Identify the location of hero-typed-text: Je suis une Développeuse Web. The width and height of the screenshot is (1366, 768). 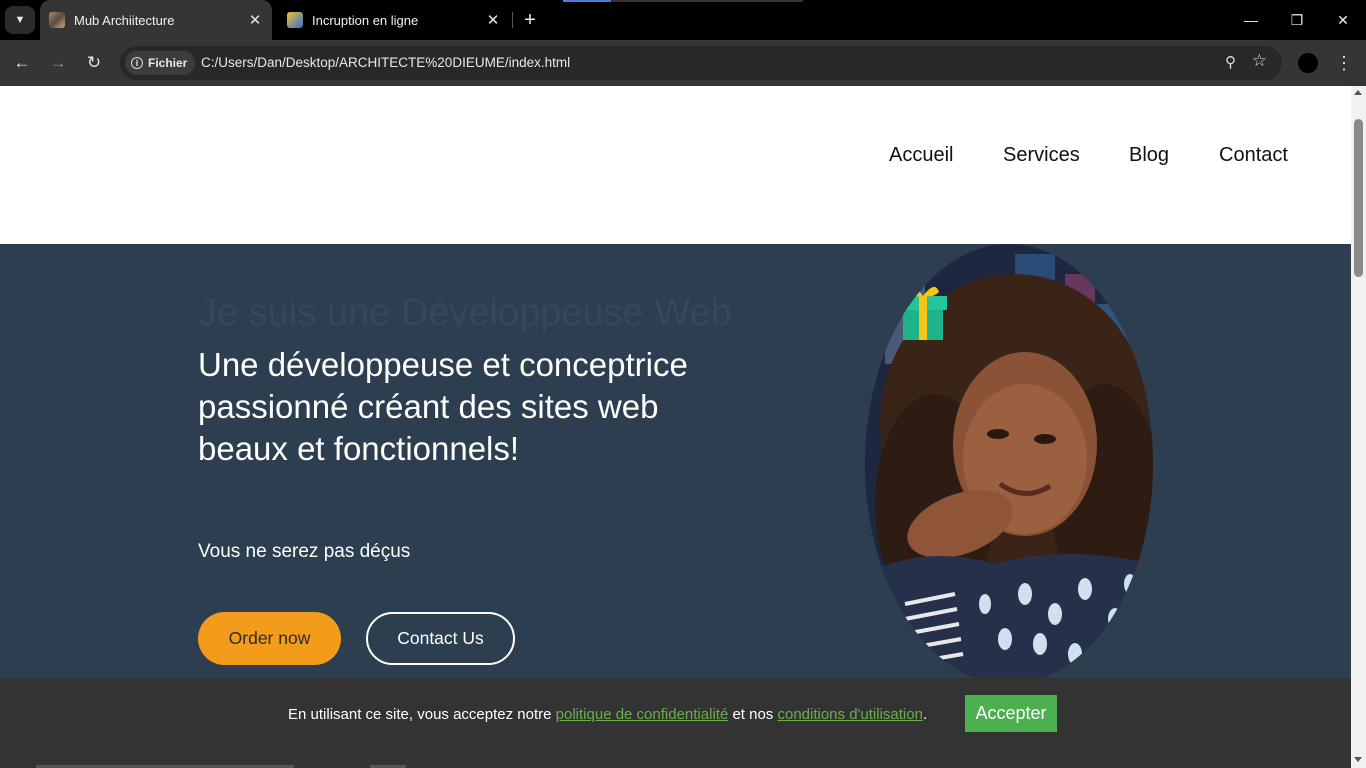
(465, 313).